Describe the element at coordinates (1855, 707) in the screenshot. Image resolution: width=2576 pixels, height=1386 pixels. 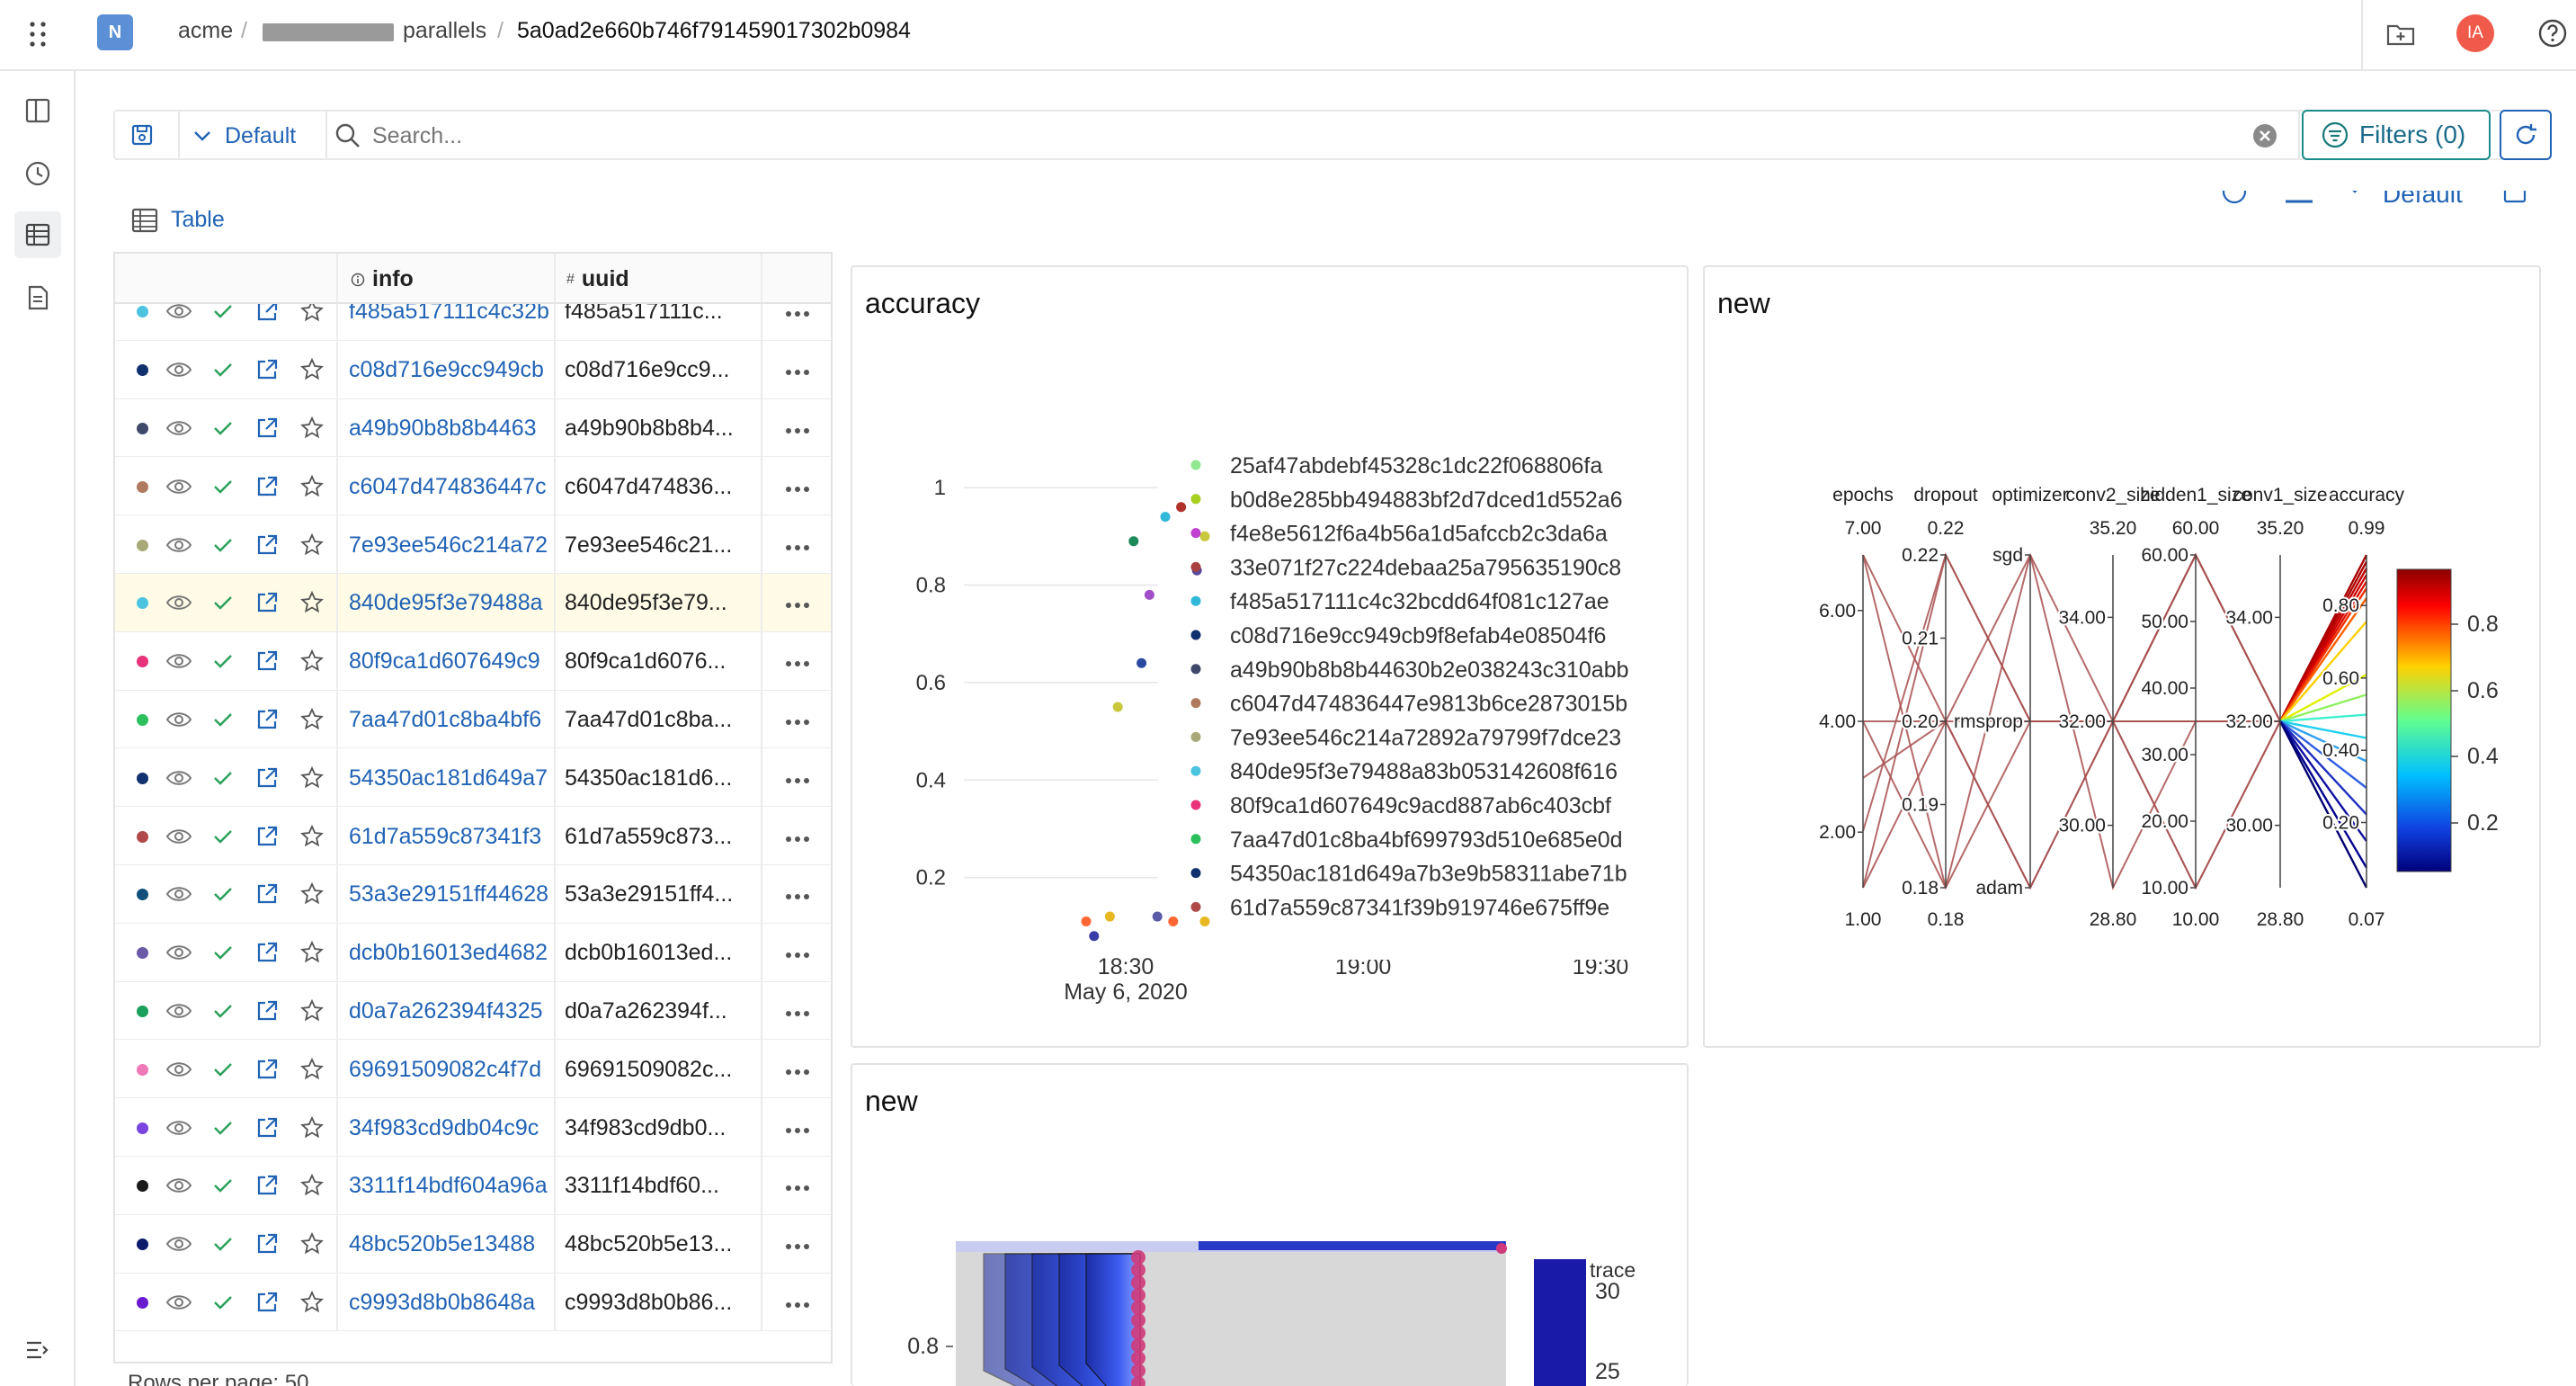
I see `parcoords-axis: epochs 7.00 1.00 6.00 4.00 2.00` at that location.